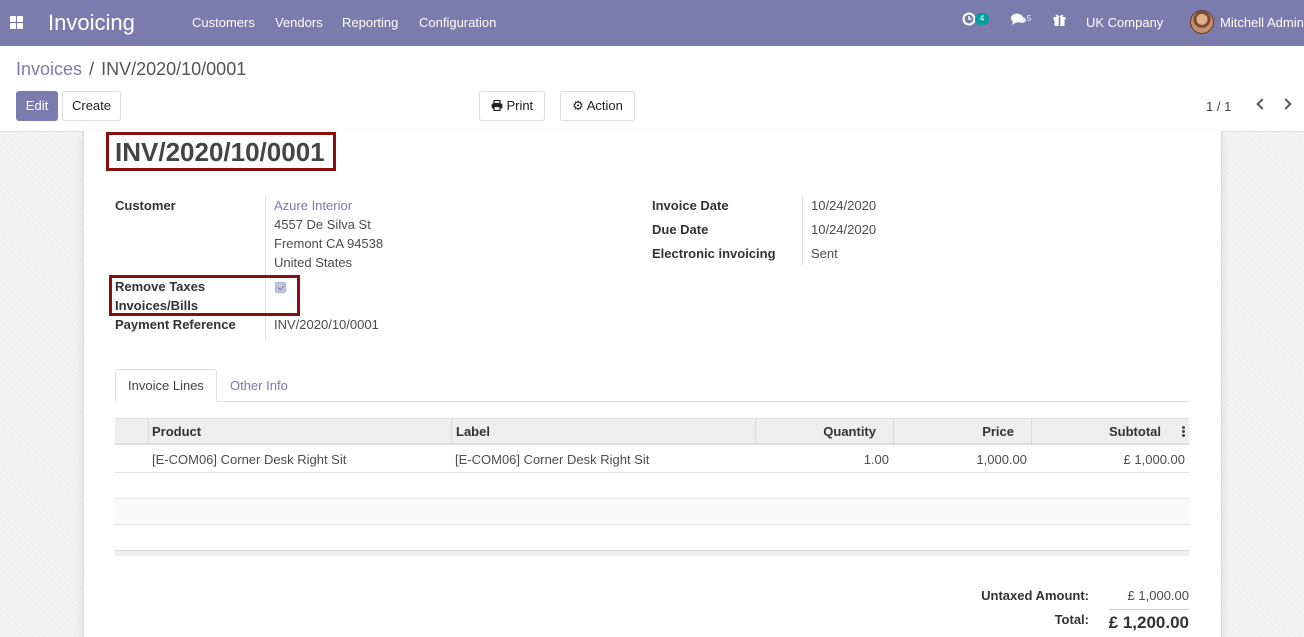 This screenshot has height=637, width=1304. I want to click on avatar, so click(1202, 22).